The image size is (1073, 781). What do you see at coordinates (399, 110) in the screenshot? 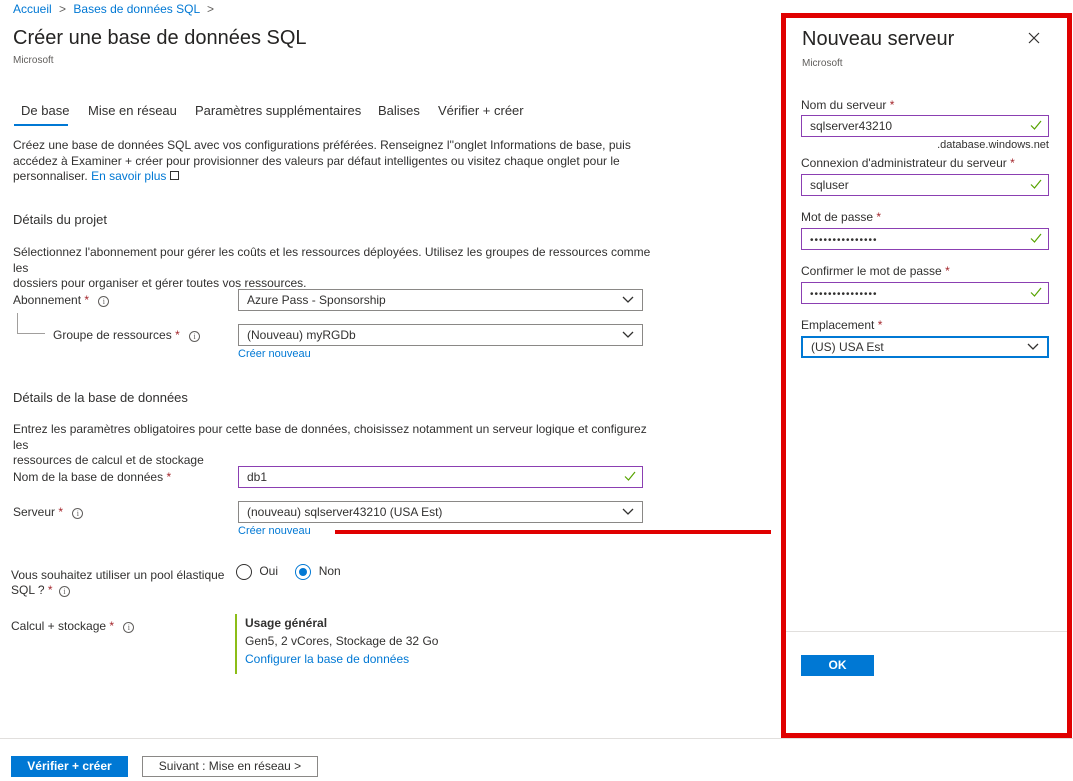
I see `tab-tags: Balises` at bounding box center [399, 110].